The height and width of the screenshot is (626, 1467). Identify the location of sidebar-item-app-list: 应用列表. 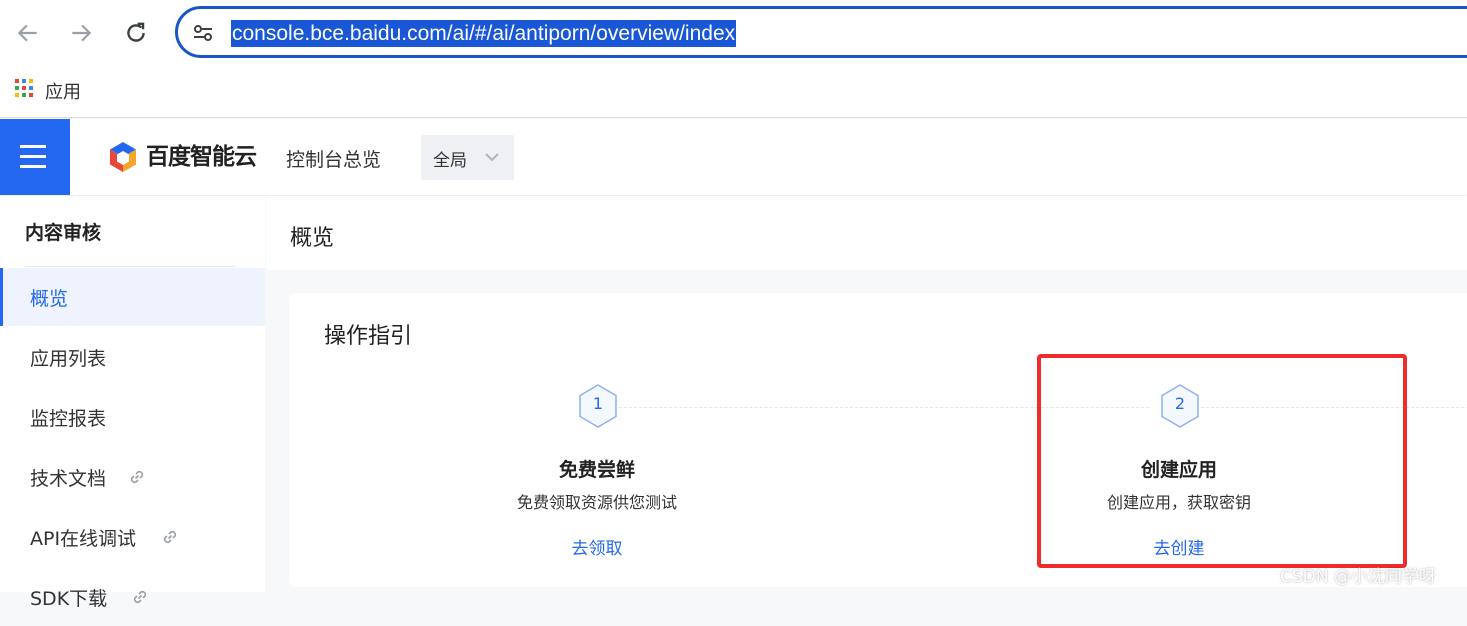
(132, 357).